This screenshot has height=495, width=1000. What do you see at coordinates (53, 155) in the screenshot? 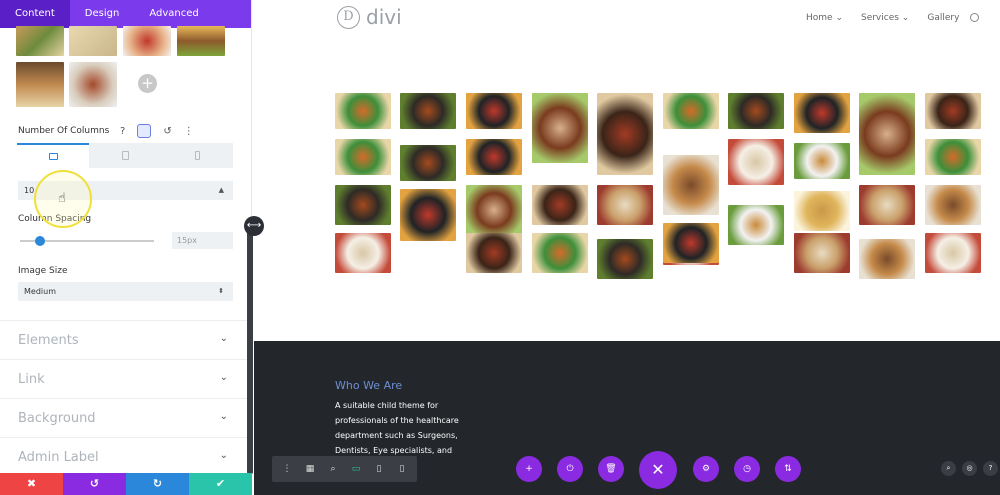
I see `desktop-tab` at bounding box center [53, 155].